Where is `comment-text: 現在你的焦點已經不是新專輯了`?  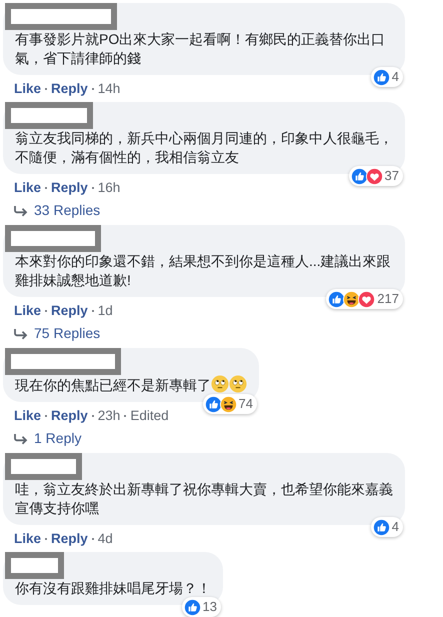
comment-text: 現在你的焦點已經不是新專輯了 is located at coordinates (131, 385).